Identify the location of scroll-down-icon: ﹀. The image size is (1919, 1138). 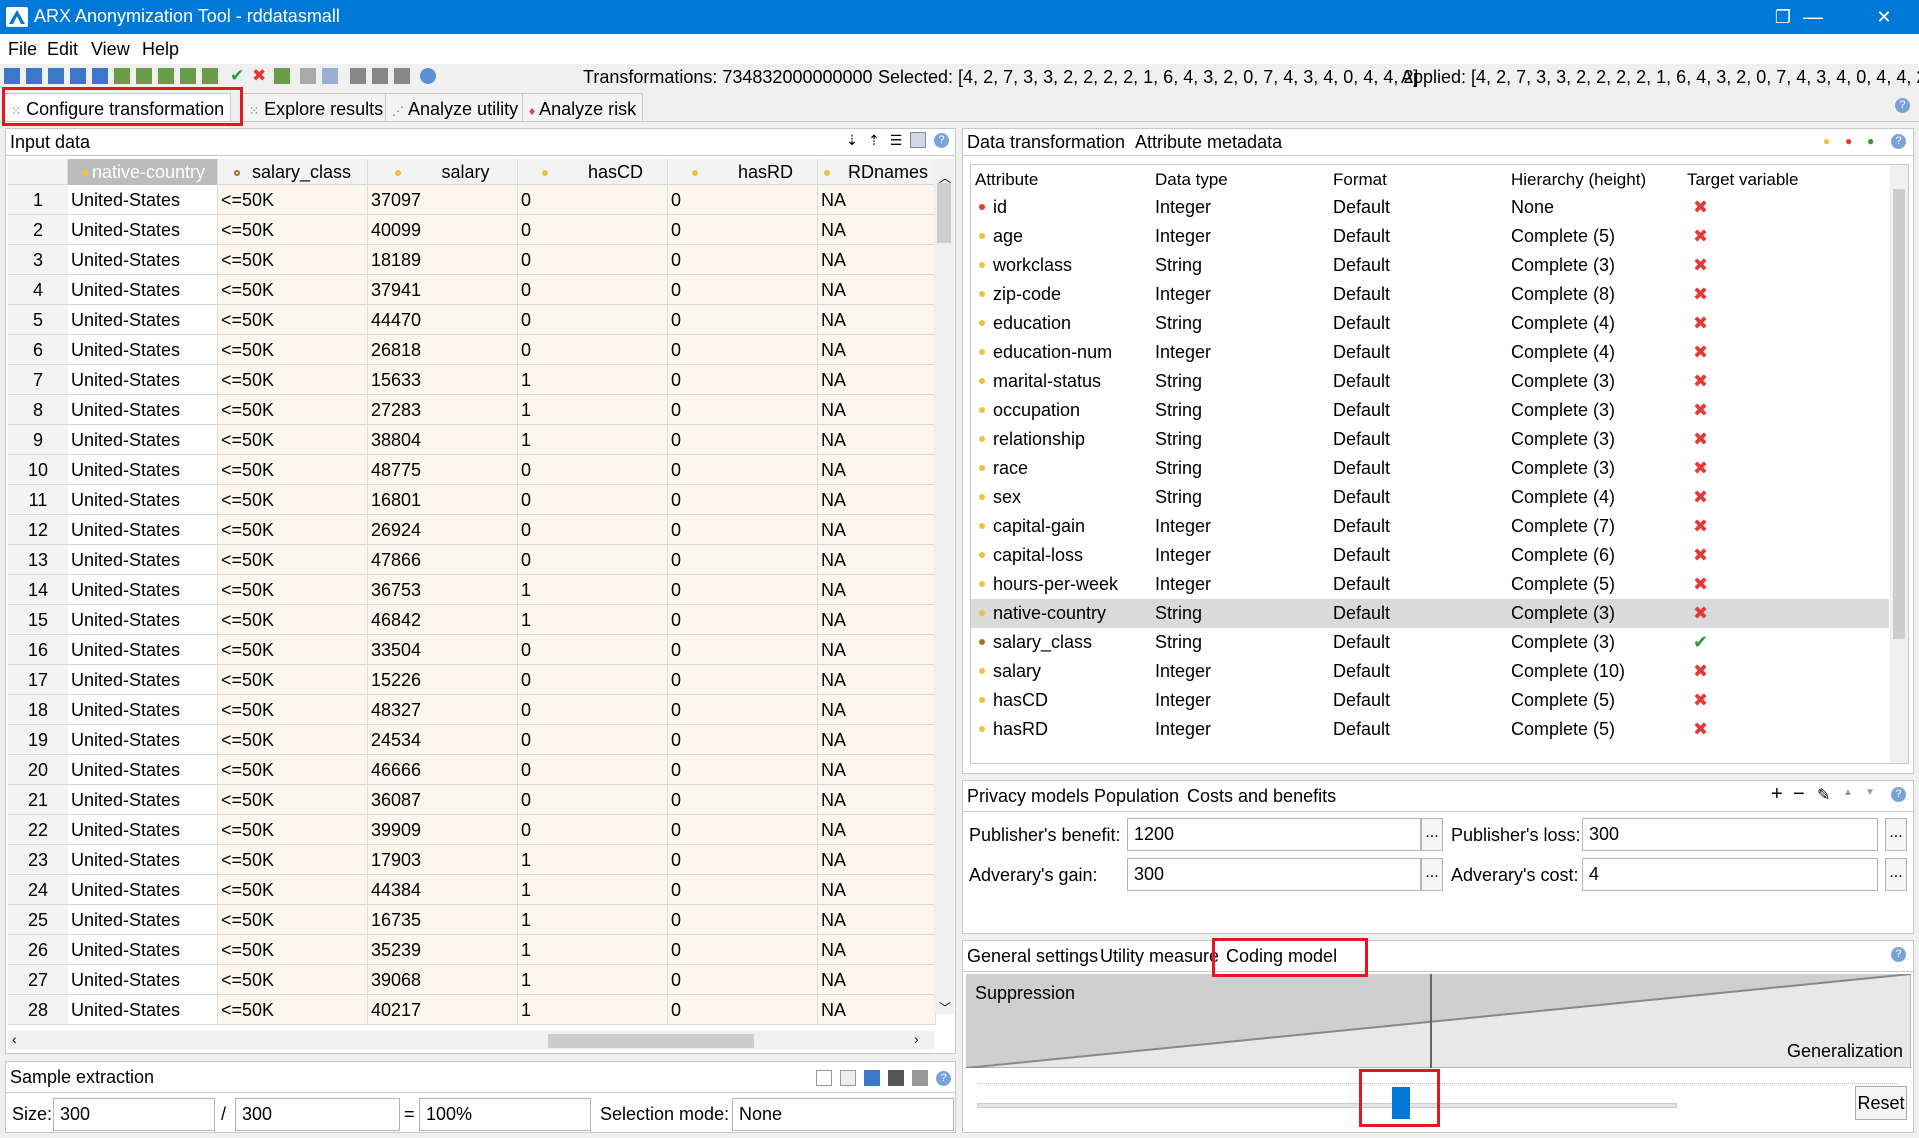
(945, 1007).